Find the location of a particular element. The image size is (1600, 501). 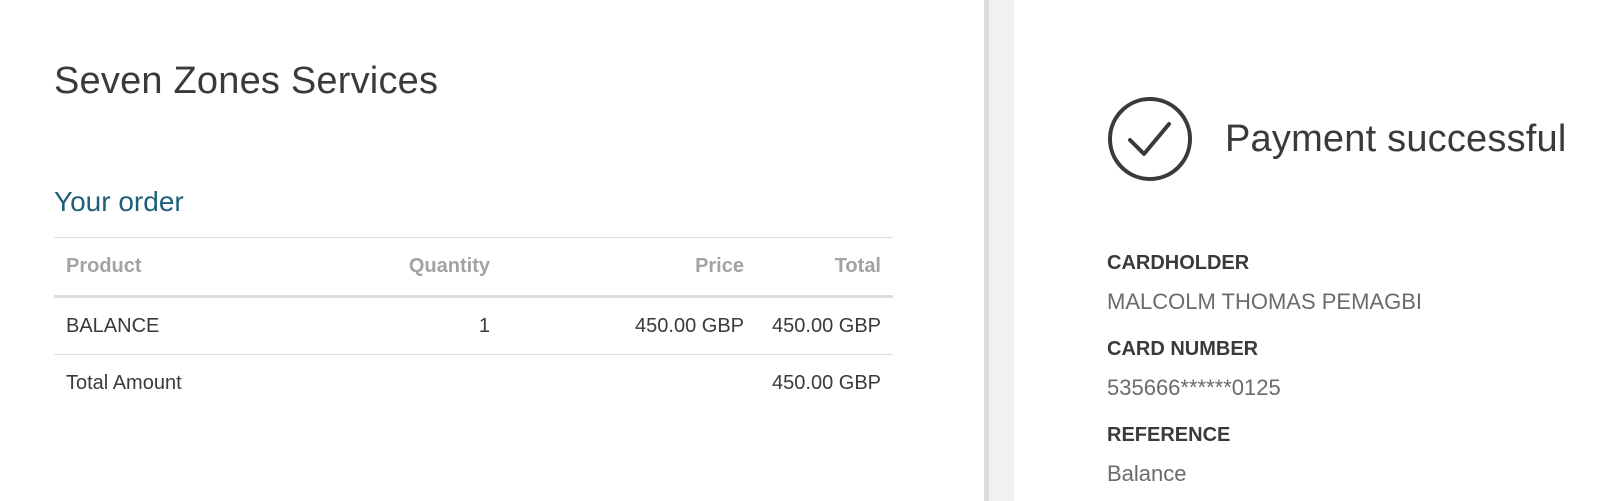

column-header-total: Total is located at coordinates (824, 267).